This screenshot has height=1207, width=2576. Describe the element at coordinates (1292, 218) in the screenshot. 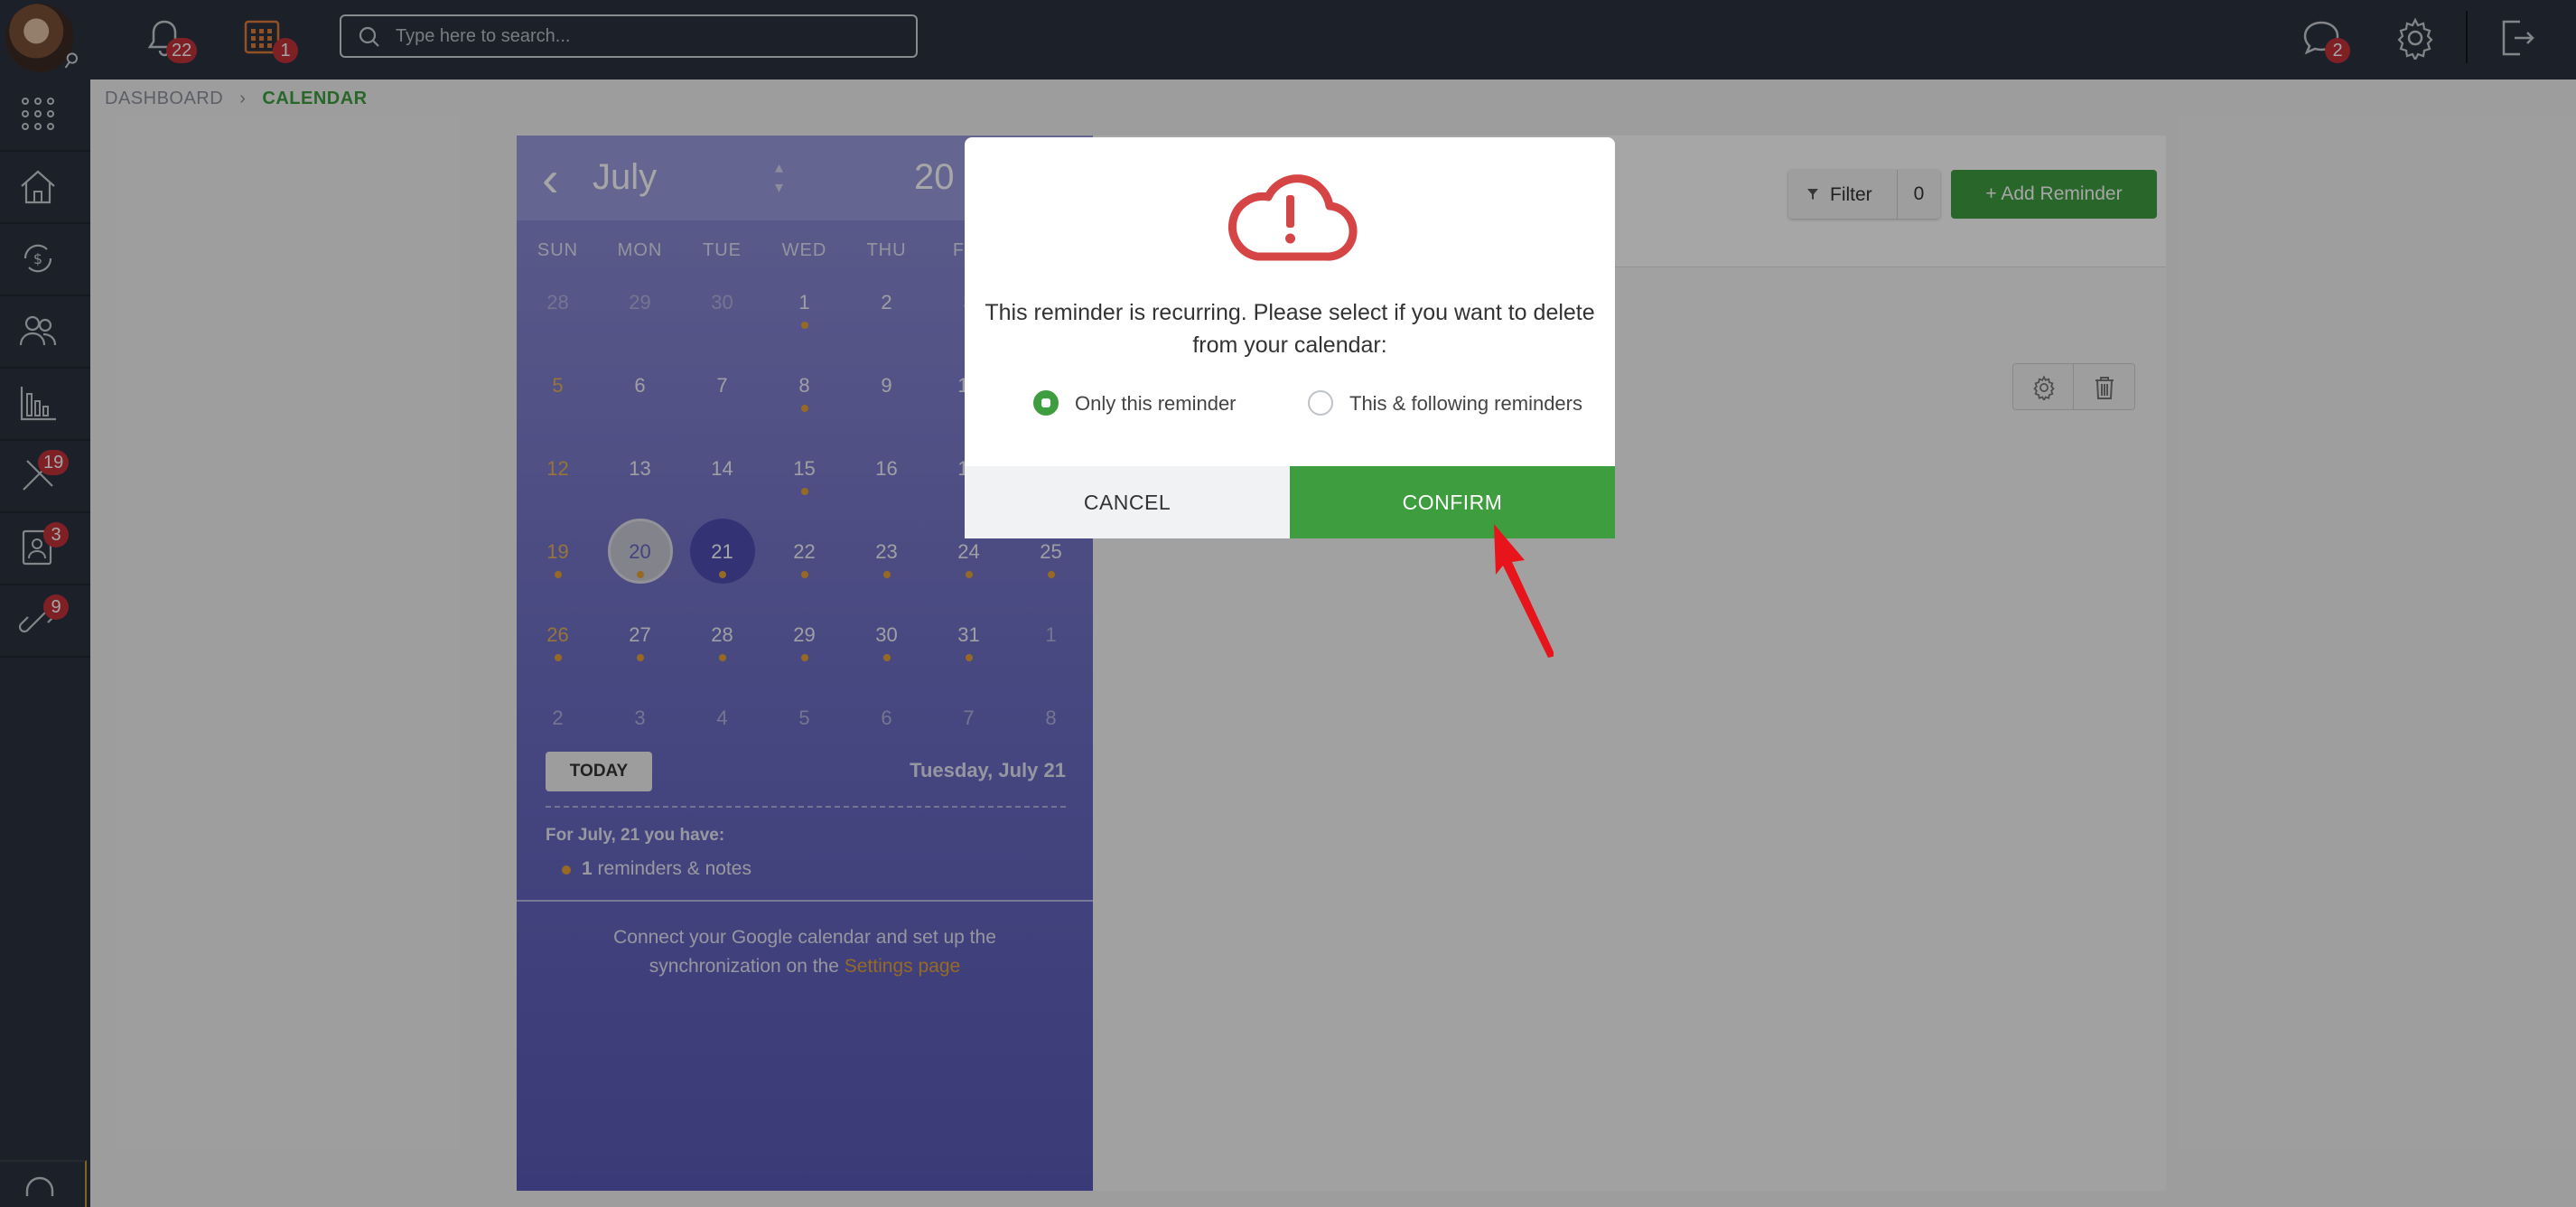

I see `cloud-alert-icon` at that location.